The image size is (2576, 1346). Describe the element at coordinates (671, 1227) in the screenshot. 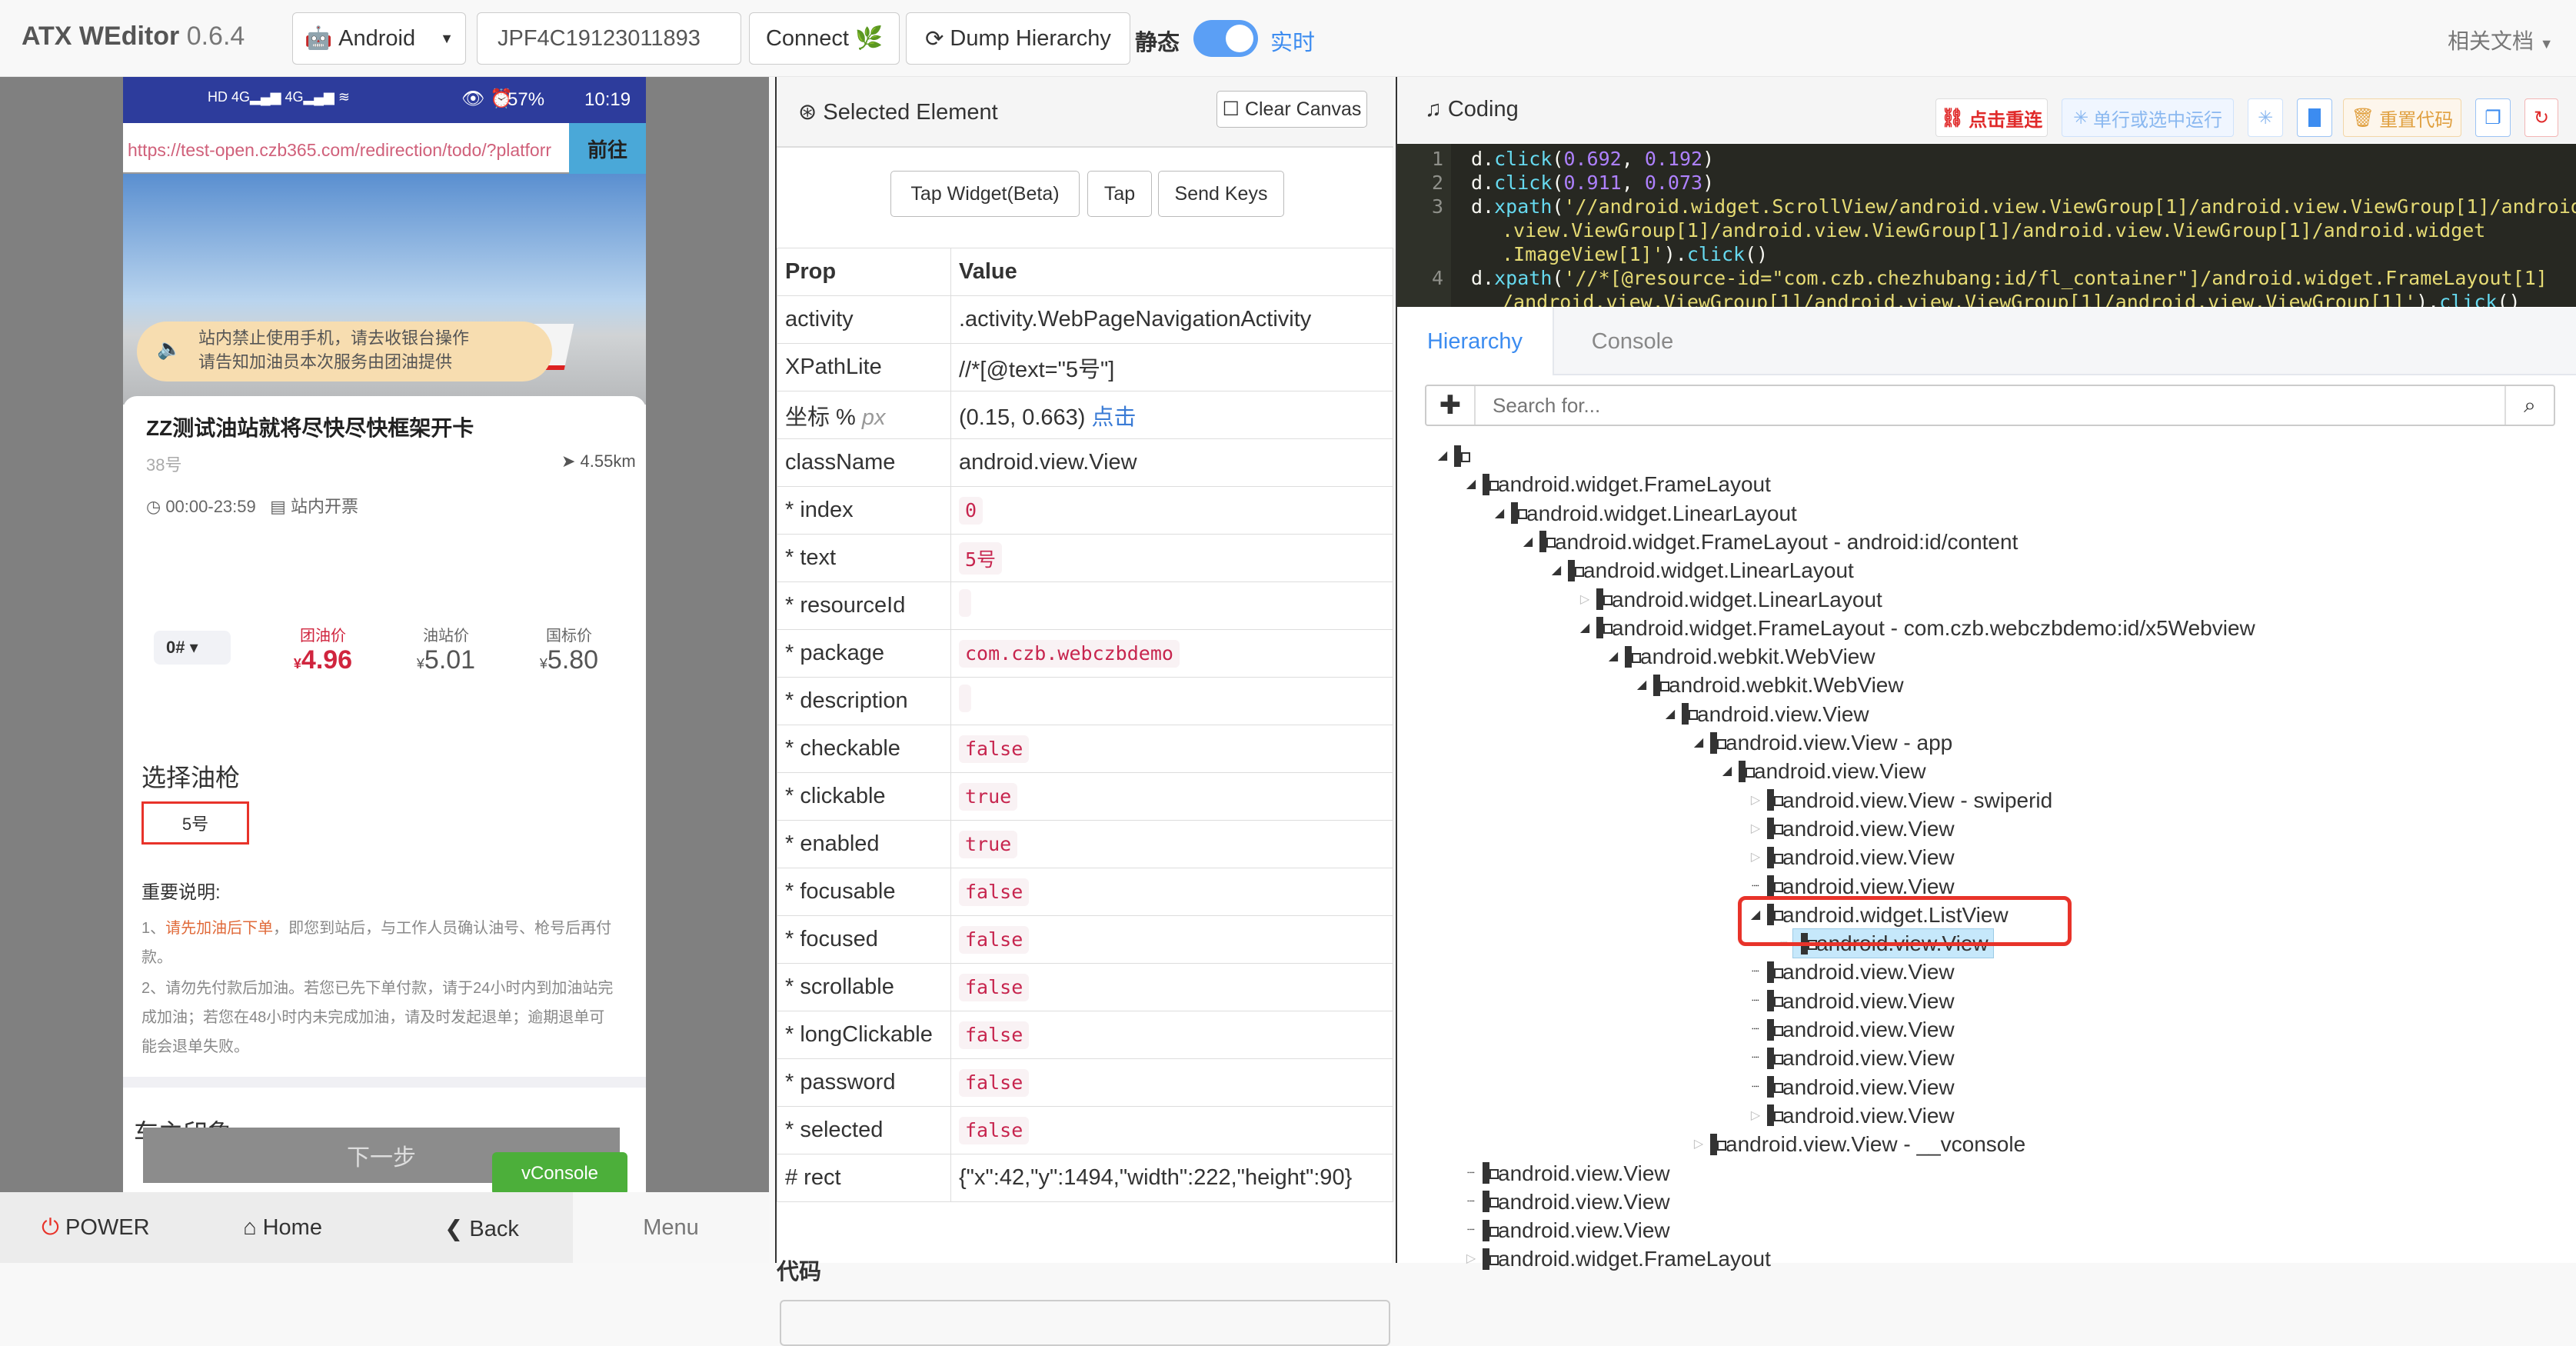

I see `menu-button: Menu` at that location.